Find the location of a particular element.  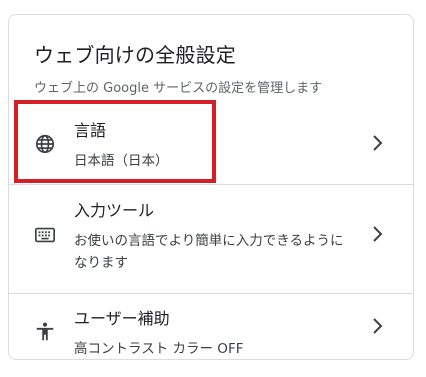

page-title: ウェブ向けの全般設定 is located at coordinates (135, 55).